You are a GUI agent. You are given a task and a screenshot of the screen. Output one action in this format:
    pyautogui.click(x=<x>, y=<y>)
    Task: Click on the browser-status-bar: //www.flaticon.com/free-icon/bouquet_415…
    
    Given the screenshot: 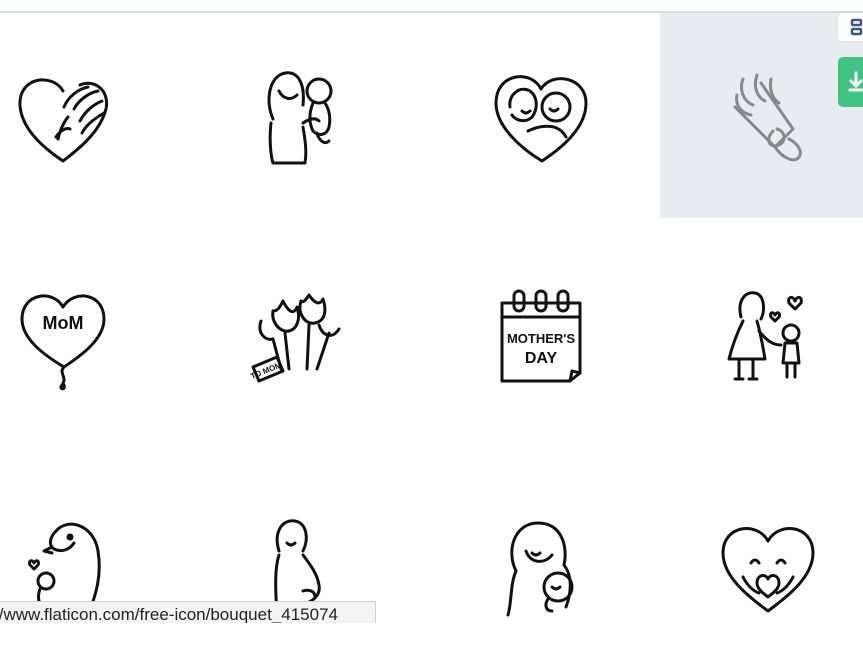 What is the action you would take?
    pyautogui.click(x=188, y=612)
    